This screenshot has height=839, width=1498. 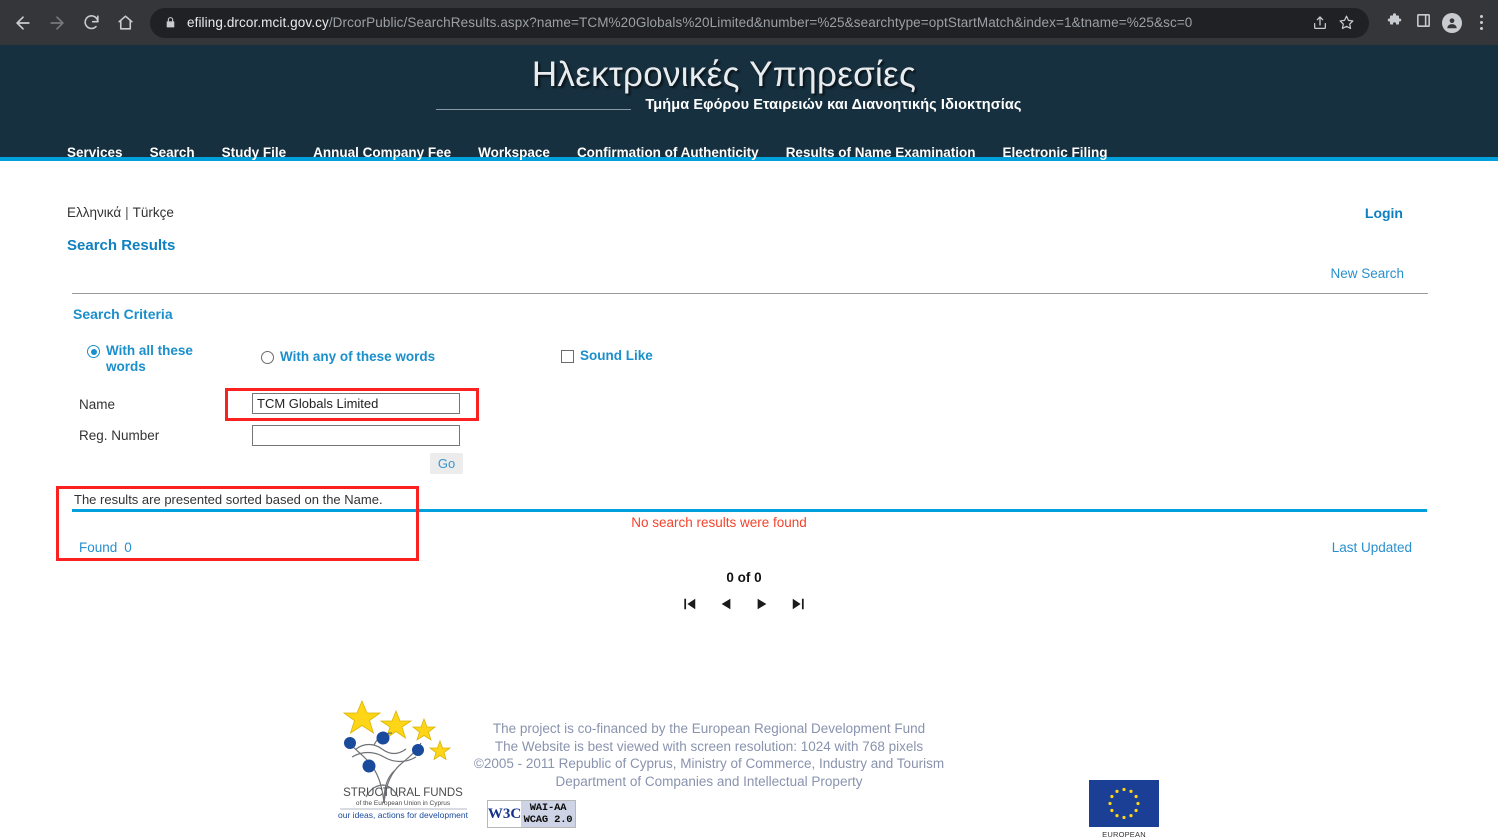 I want to click on nav-item-confirmation-of-authenticity: Confirmation of Authenticity, so click(x=668, y=153).